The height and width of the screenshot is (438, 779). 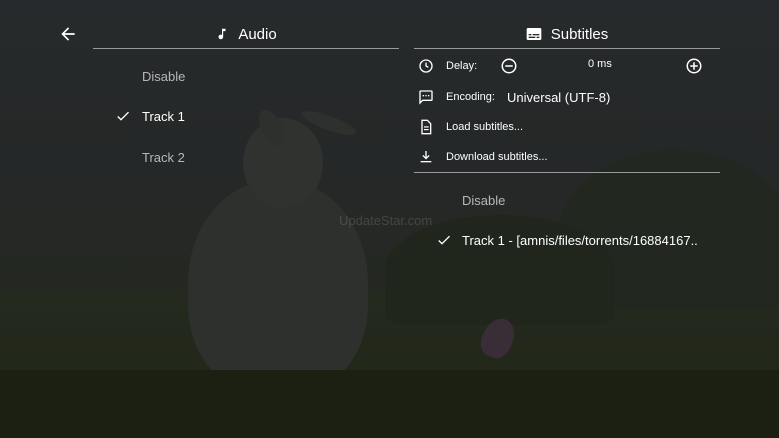 I want to click on clock-icon, so click(x=426, y=66).